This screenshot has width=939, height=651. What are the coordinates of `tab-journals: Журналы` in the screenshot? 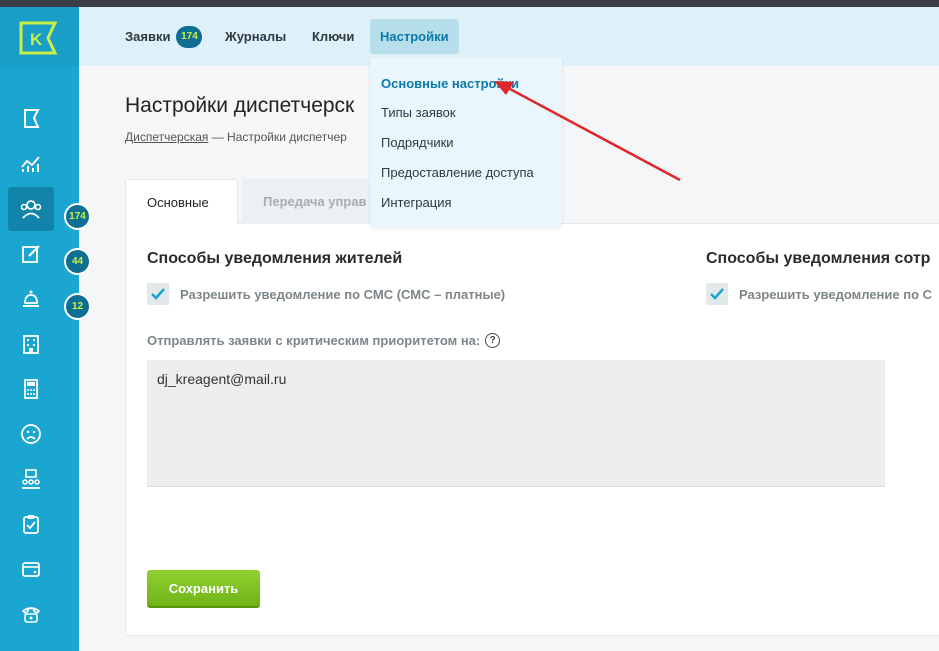 It's located at (255, 36).